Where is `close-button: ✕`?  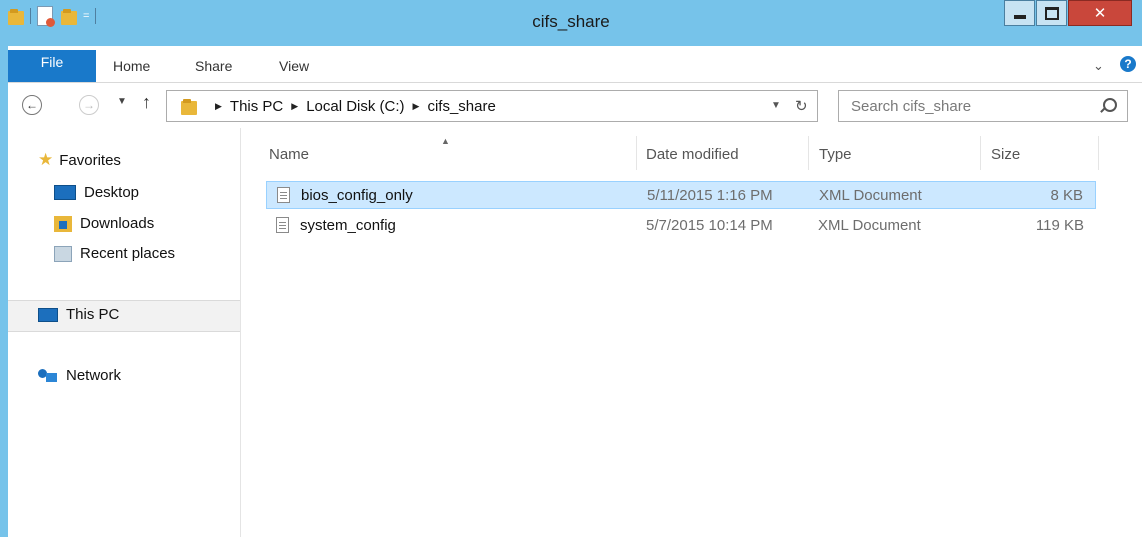 close-button: ✕ is located at coordinates (1100, 13).